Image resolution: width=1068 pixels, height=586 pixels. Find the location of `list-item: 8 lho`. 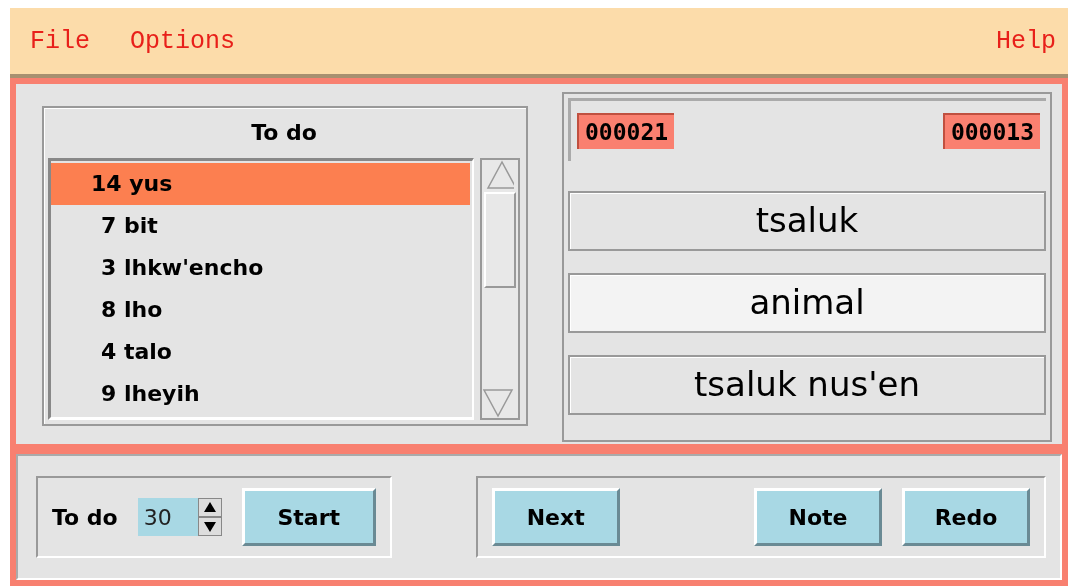

list-item: 8 lho is located at coordinates (260, 310).